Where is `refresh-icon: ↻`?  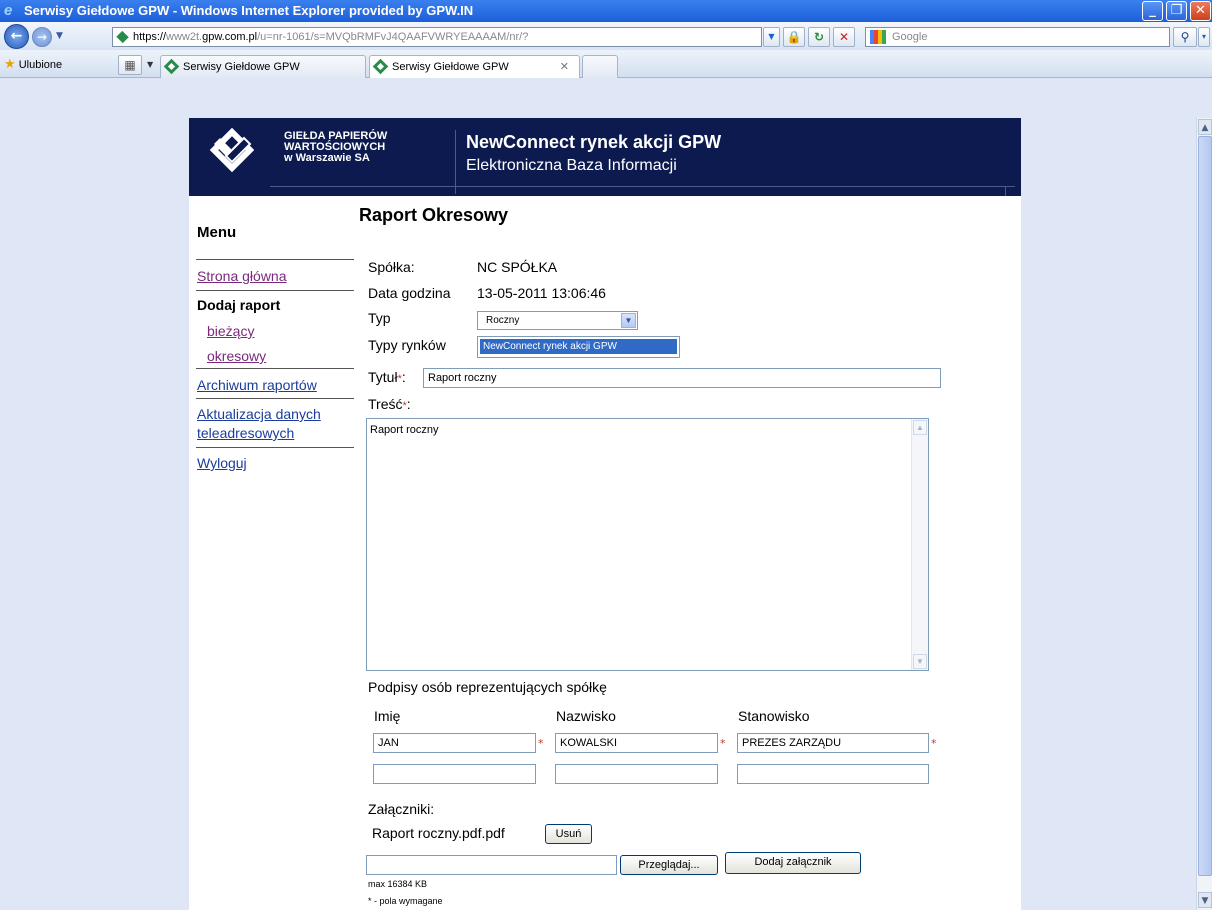
refresh-icon: ↻ is located at coordinates (819, 37).